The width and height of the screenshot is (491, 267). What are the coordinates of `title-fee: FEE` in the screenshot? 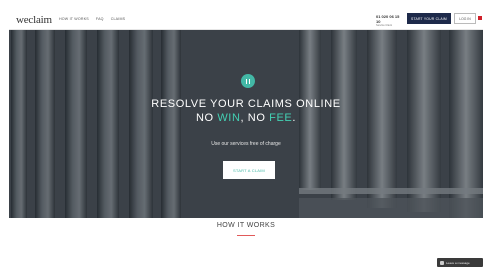 It's located at (281, 118).